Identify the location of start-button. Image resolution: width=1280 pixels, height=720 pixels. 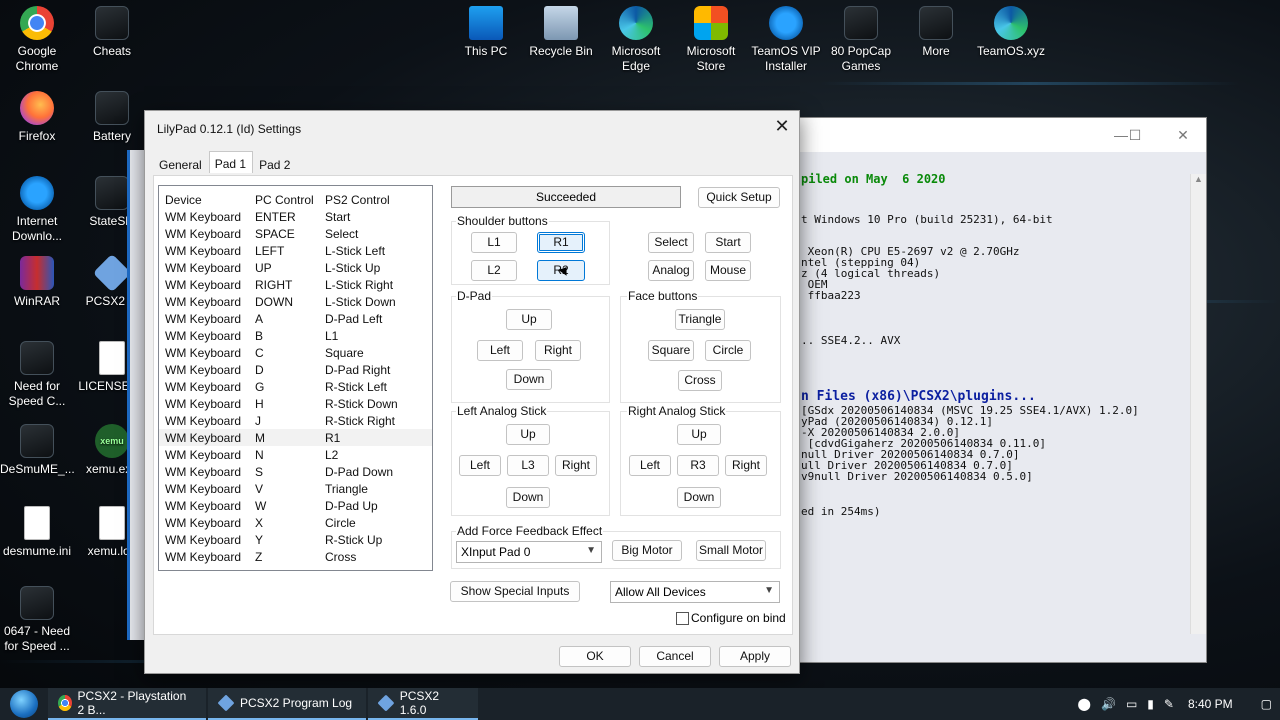
(24, 704).